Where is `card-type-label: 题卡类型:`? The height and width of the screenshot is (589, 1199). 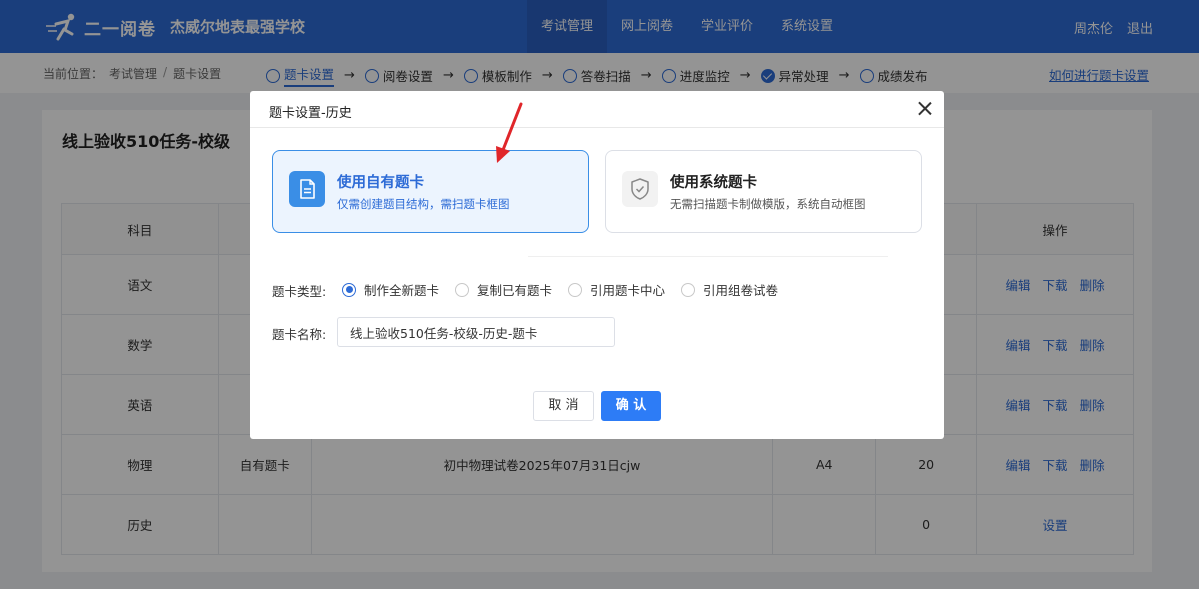 card-type-label: 题卡类型: is located at coordinates (299, 291).